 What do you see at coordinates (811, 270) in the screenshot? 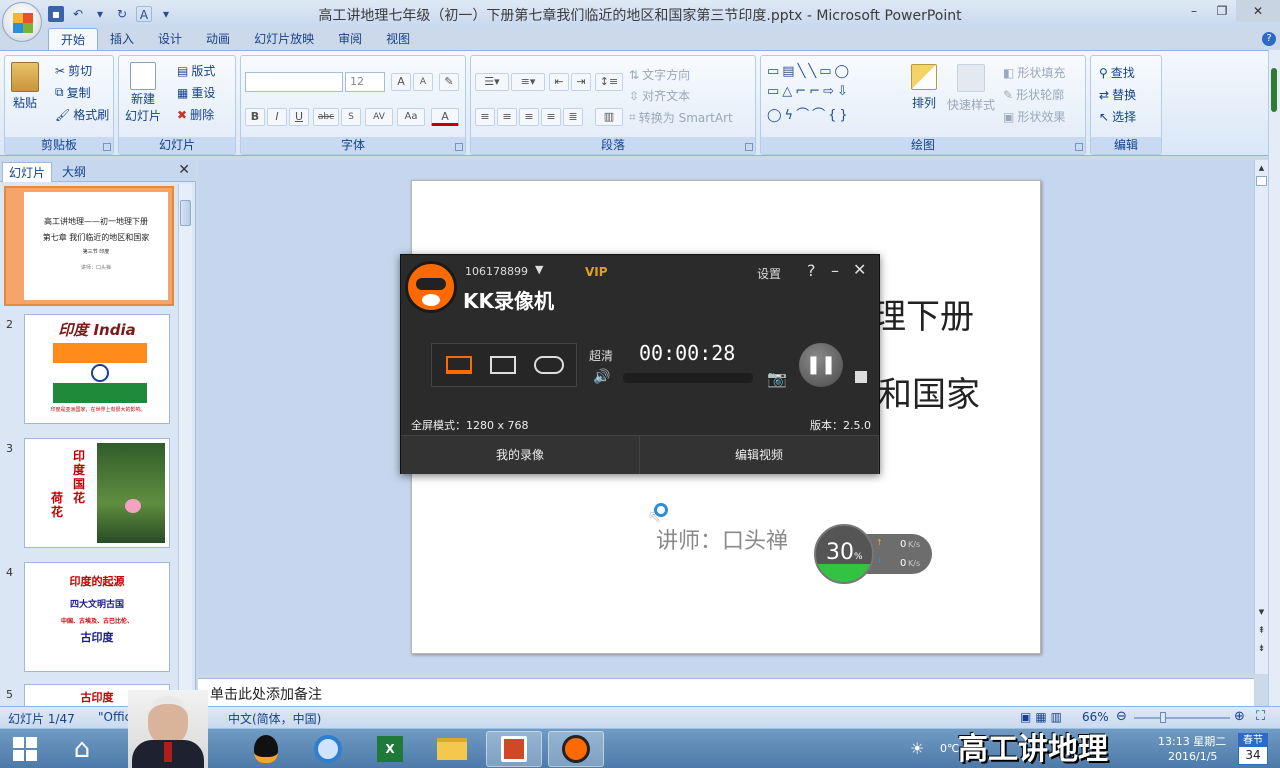
I see `kk-help-icon: ?` at bounding box center [811, 270].